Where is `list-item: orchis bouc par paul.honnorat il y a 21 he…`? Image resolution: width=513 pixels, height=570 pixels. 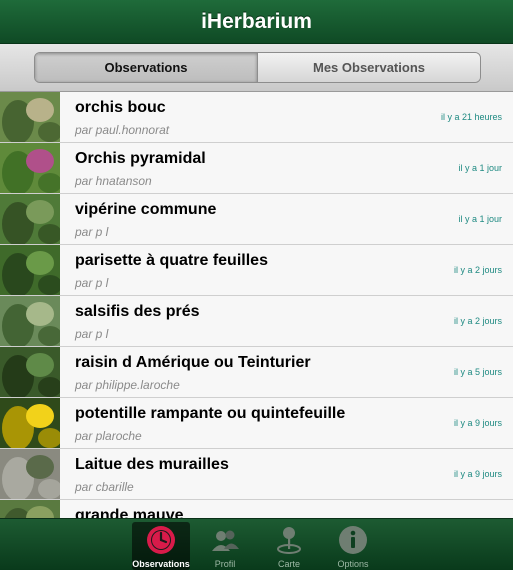 list-item: orchis bouc par paul.honnorat il y a 21 he… is located at coordinates (256, 117).